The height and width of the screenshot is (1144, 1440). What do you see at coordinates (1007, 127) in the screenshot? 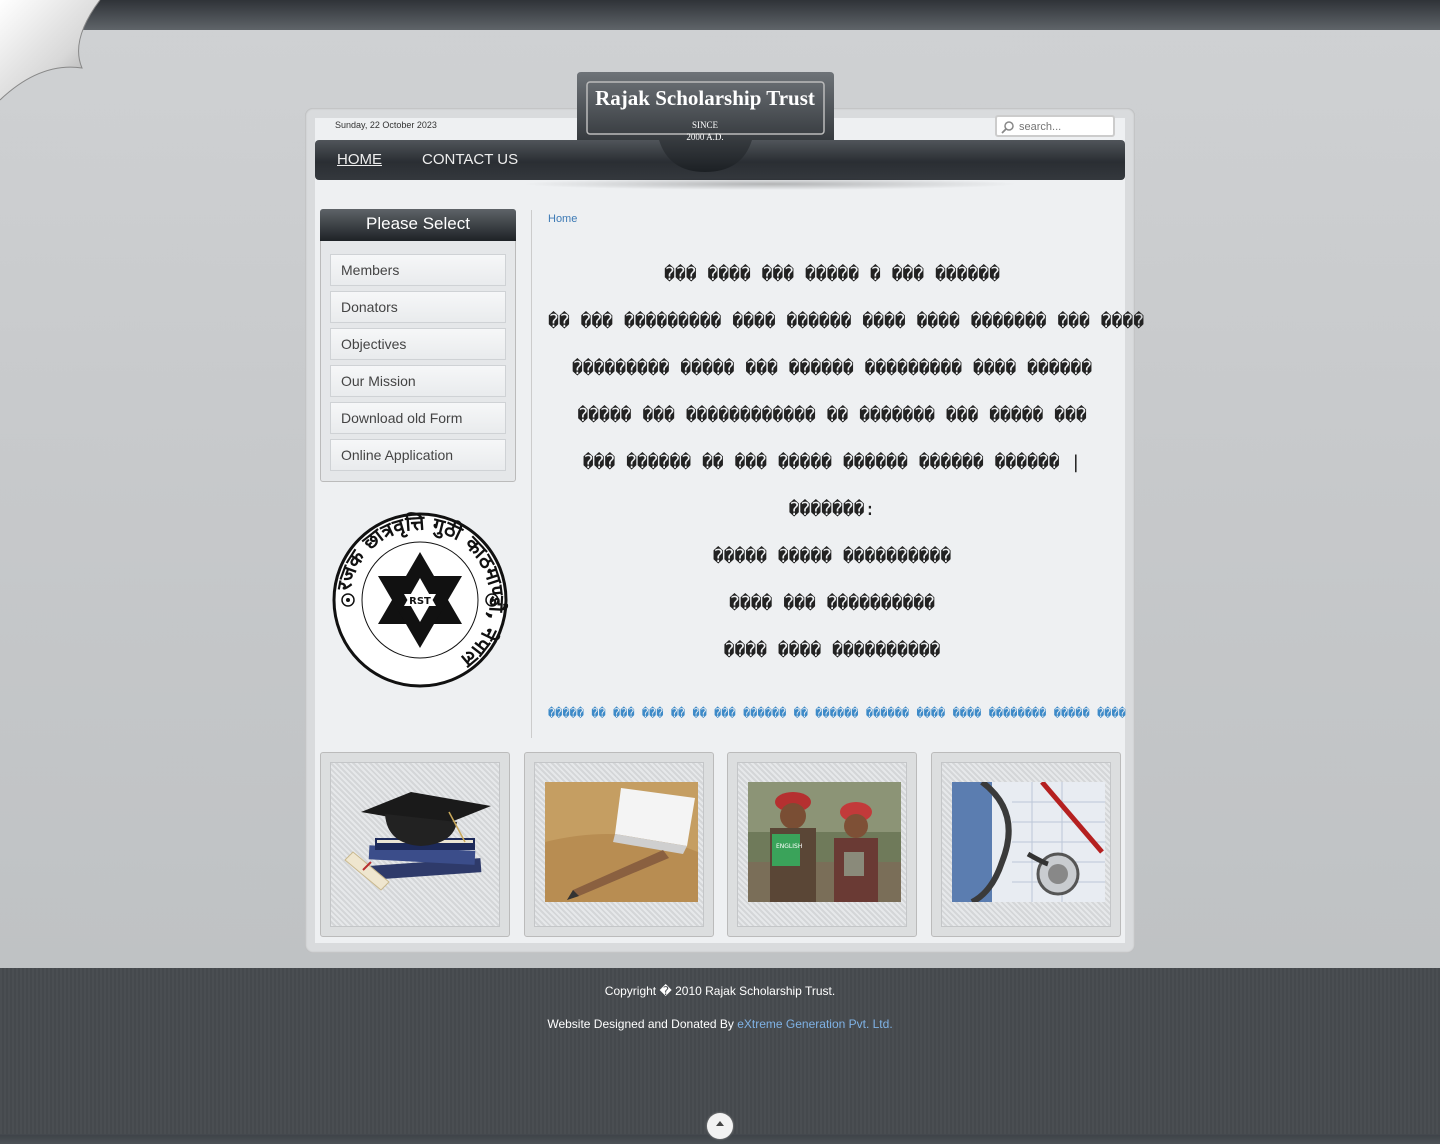
I see `search-icon` at bounding box center [1007, 127].